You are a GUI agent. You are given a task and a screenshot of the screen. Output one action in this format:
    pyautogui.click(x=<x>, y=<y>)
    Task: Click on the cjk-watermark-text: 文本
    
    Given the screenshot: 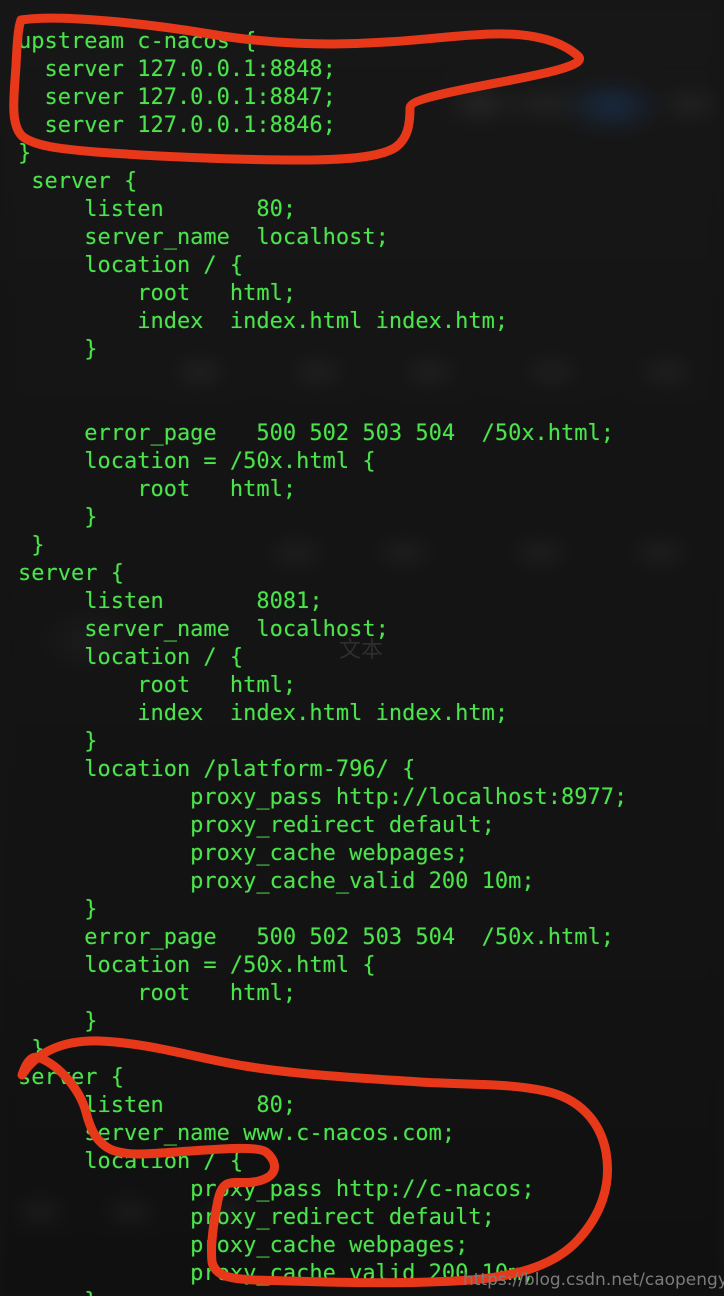 What is the action you would take?
    pyautogui.click(x=361, y=650)
    